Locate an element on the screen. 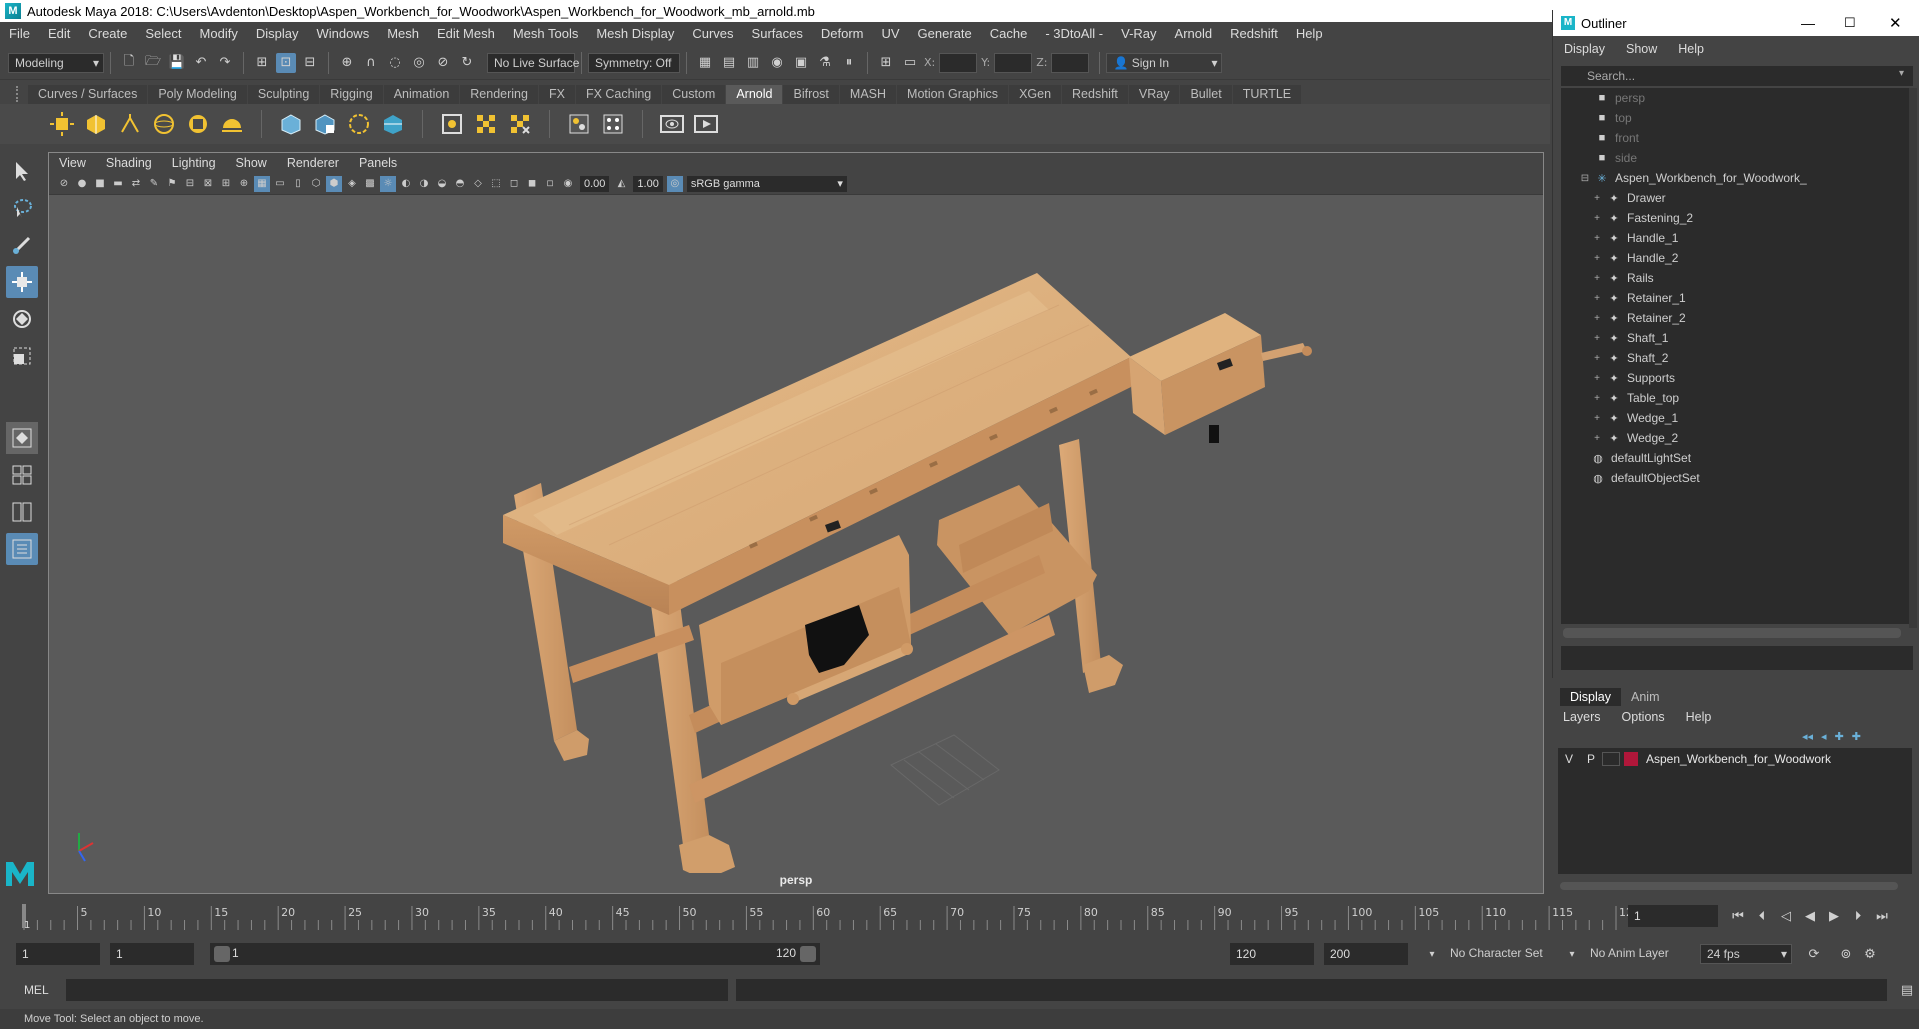  render-settings-icon: ▥ is located at coordinates (753, 63).